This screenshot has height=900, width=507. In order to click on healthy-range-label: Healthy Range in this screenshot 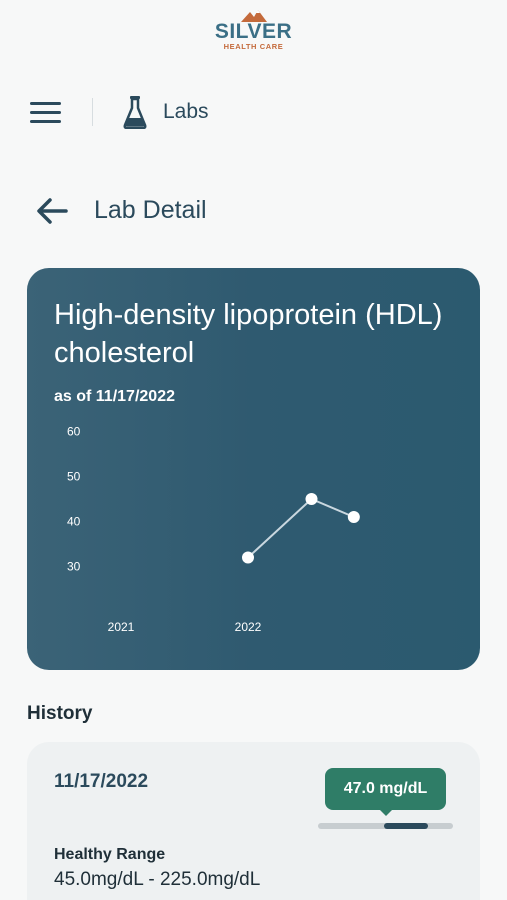, I will do `click(110, 854)`.